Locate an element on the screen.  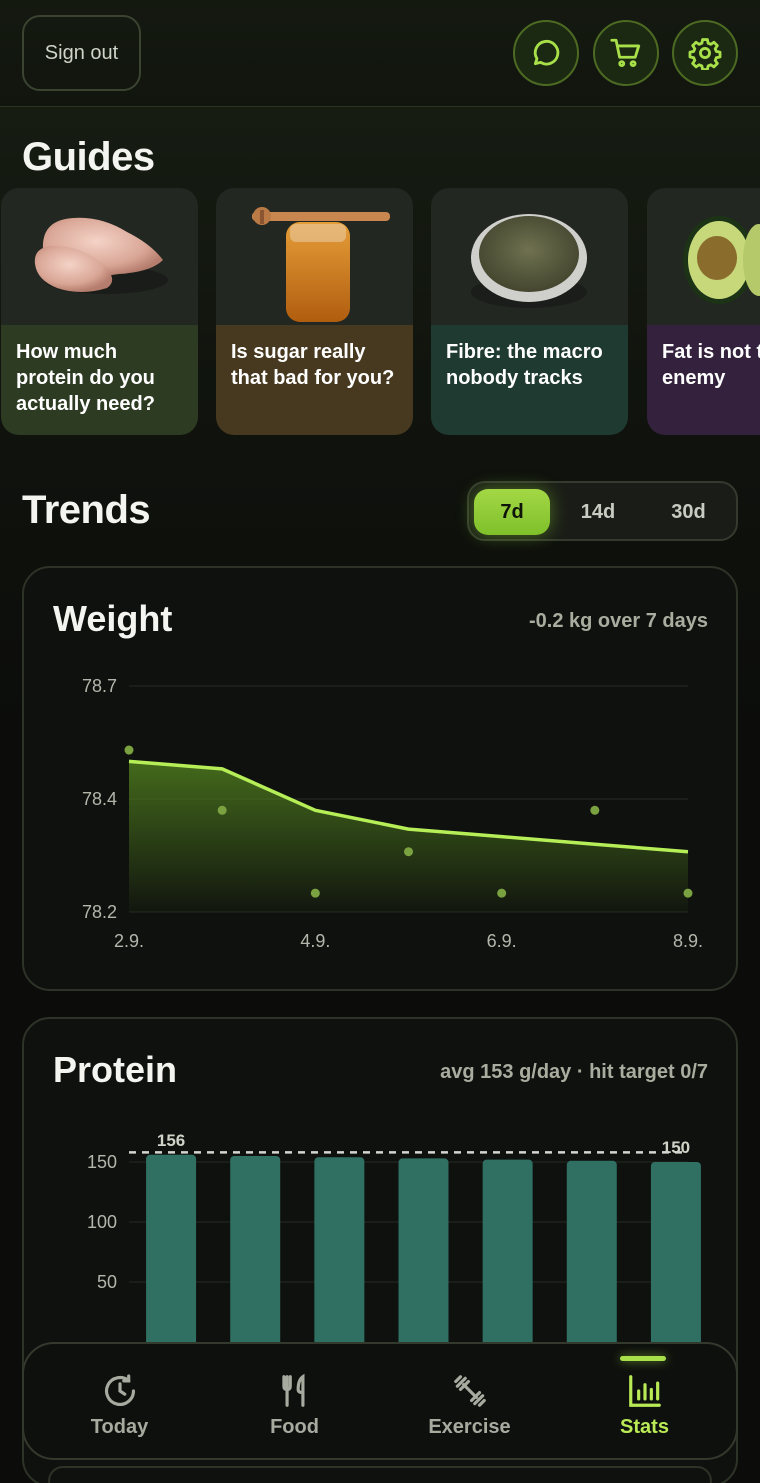
cart-icon is located at coordinates (625, 53).